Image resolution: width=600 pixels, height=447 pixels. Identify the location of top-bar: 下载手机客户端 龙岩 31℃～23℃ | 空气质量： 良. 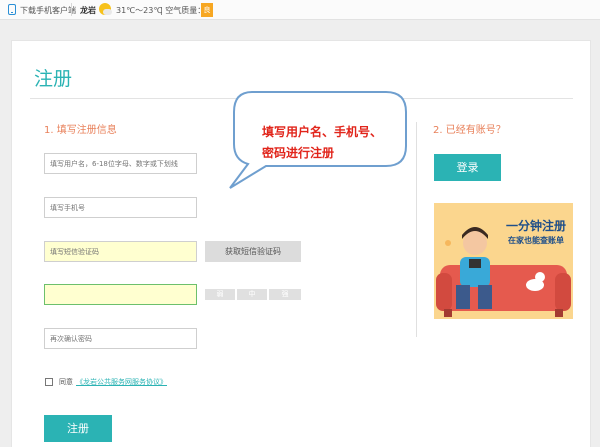
(300, 10).